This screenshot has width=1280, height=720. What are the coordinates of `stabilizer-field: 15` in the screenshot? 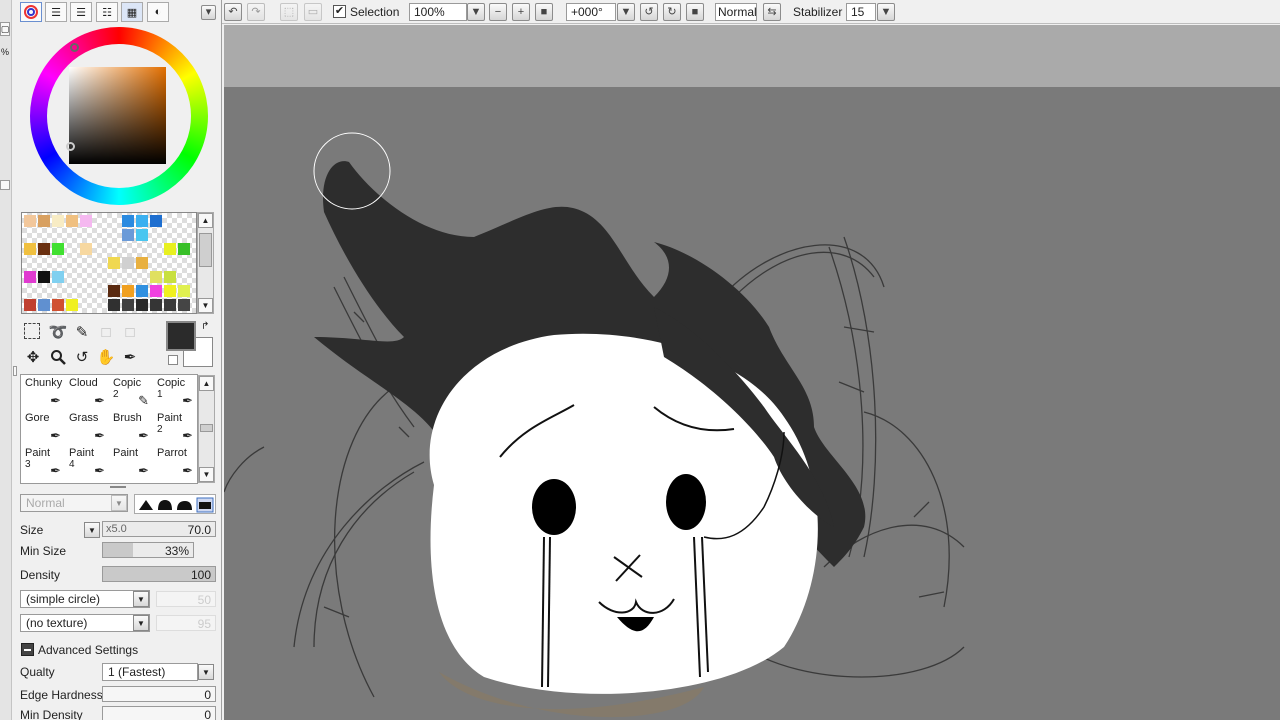 It's located at (861, 12).